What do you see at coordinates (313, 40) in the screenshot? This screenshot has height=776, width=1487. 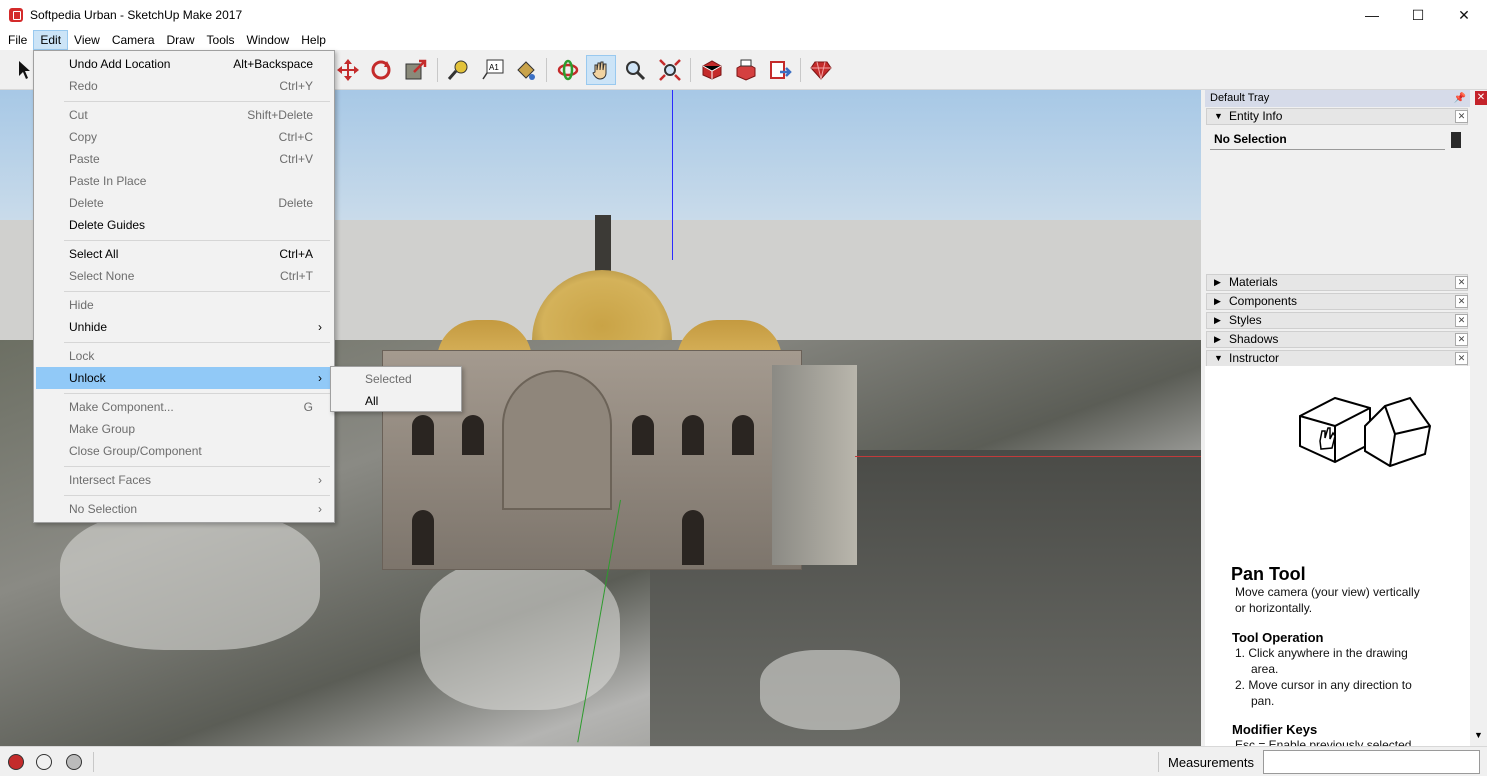 I see `menu-help: Help` at bounding box center [313, 40].